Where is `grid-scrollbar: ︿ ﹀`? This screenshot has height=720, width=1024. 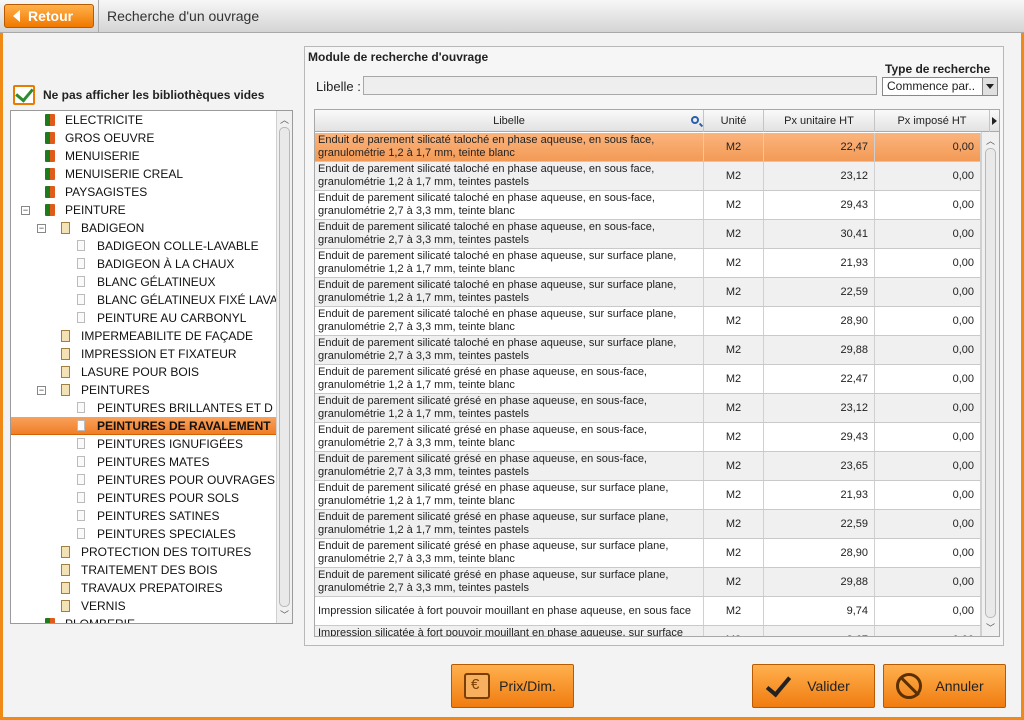 grid-scrollbar: ︿ ﹀ is located at coordinates (990, 384).